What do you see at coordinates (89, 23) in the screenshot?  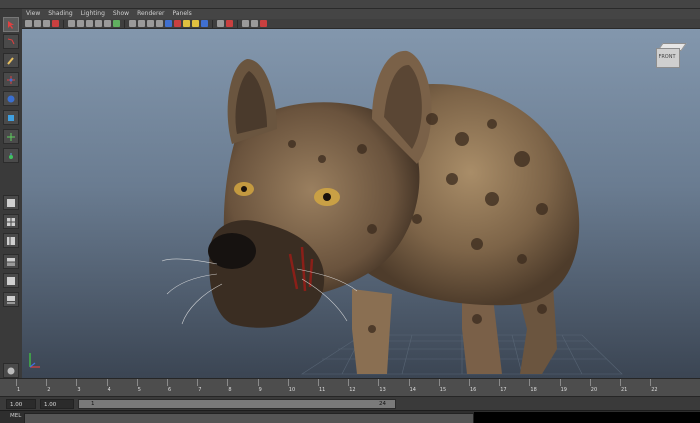 I see `resolution-gate-icon` at bounding box center [89, 23].